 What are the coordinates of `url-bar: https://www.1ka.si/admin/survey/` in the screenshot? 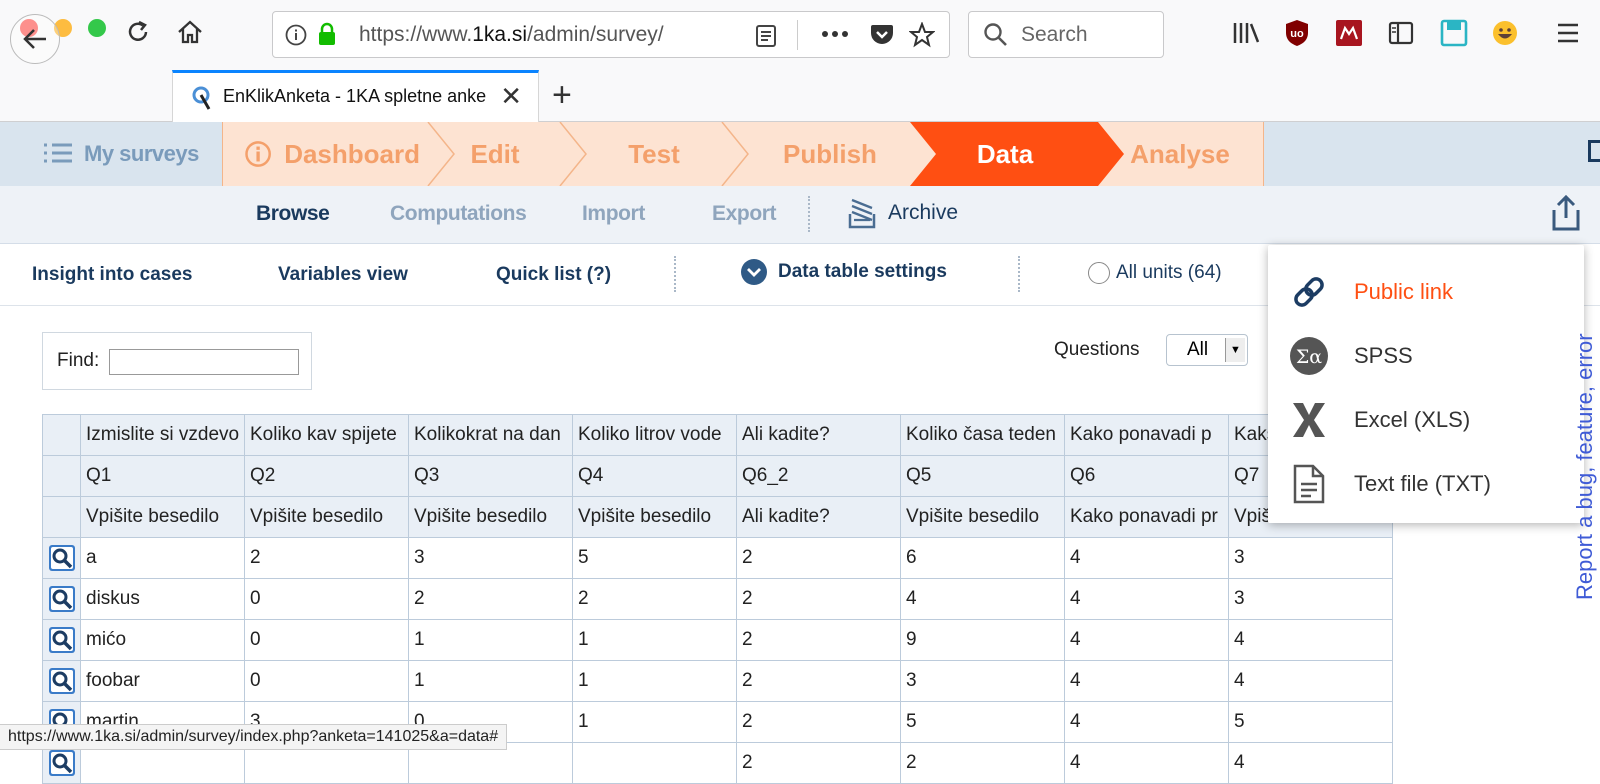 It's located at (611, 34).